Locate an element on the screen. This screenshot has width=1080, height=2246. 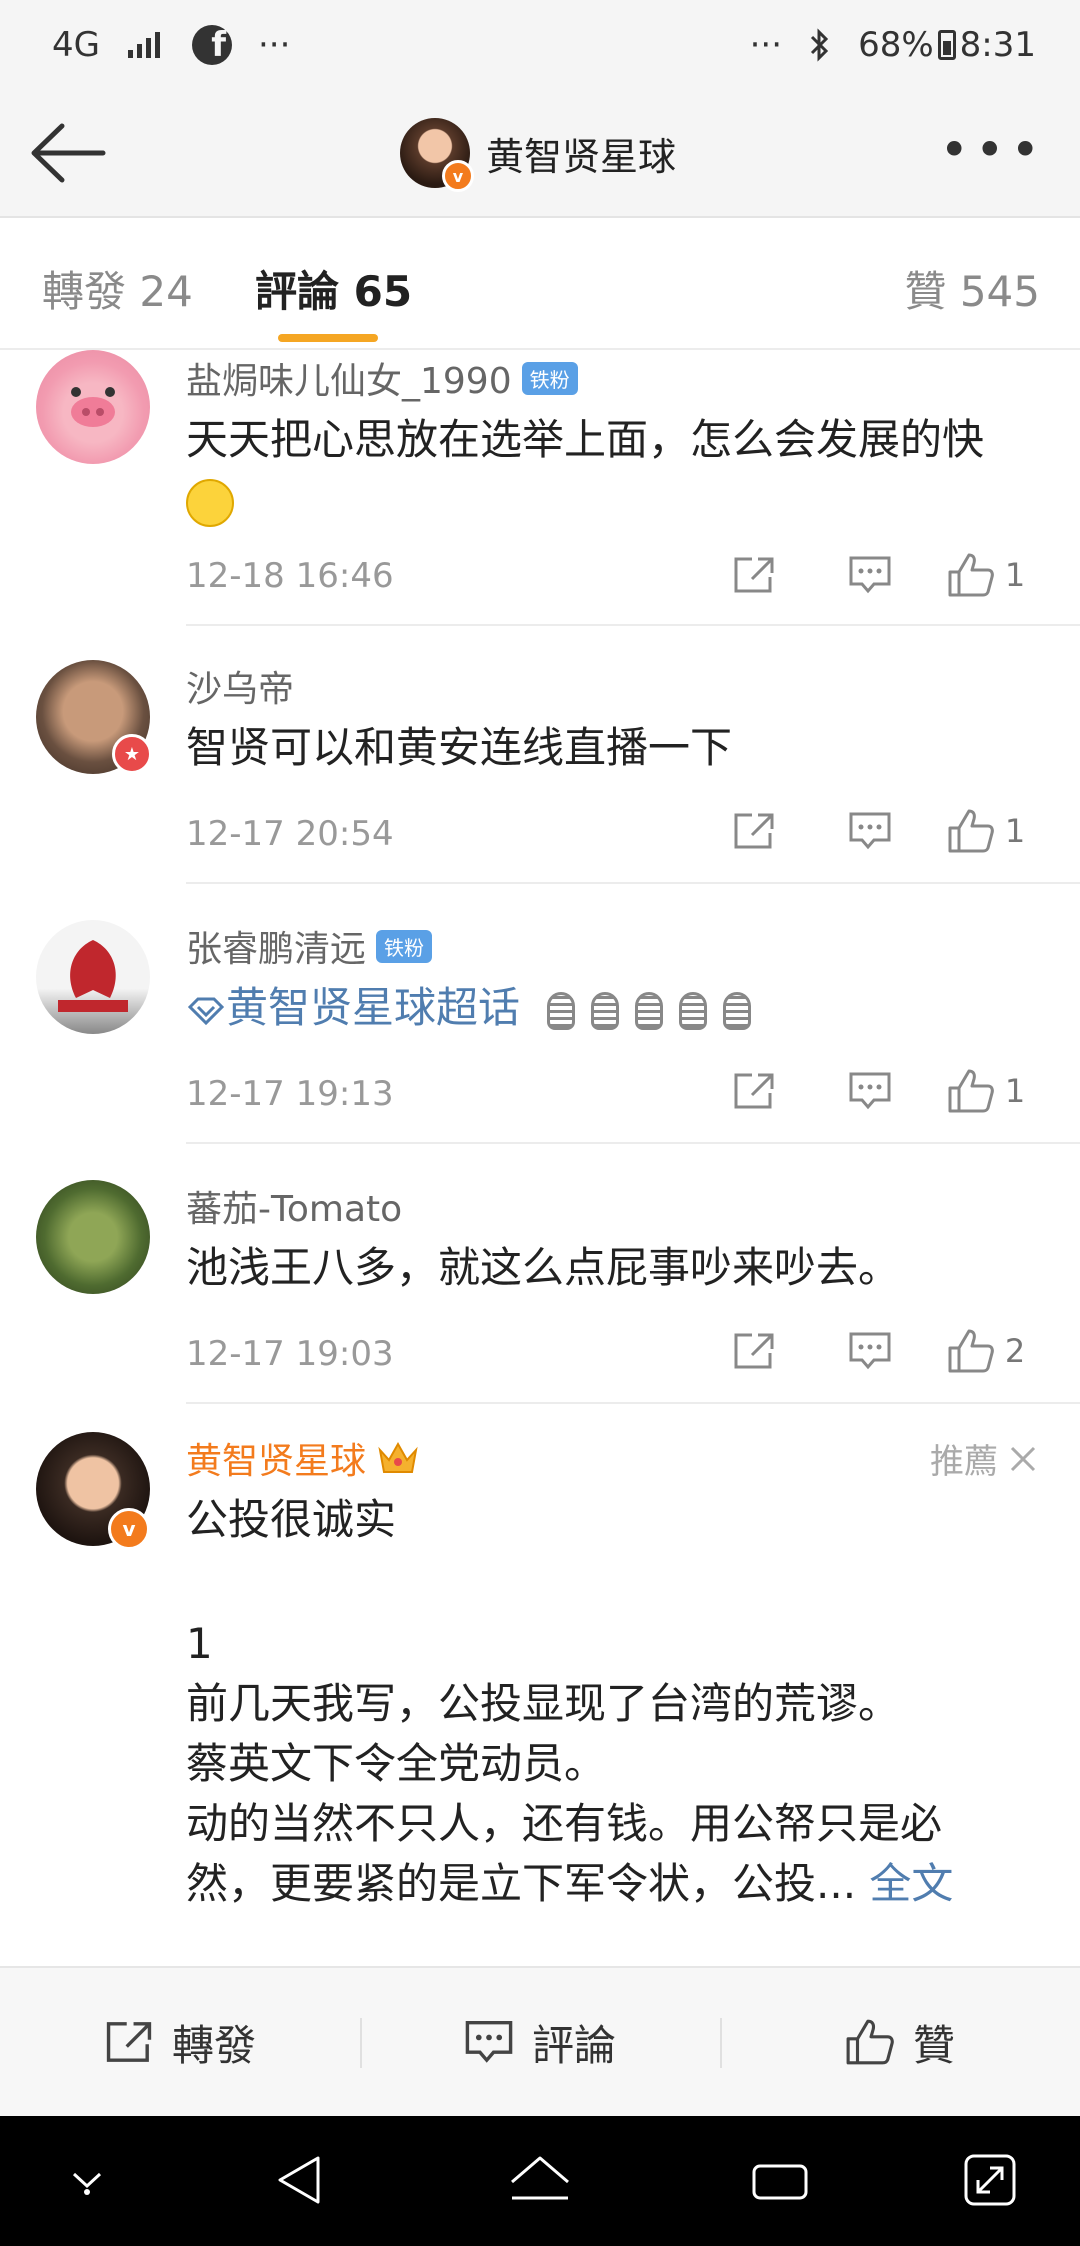
more-notifications: ··· is located at coordinates (274, 45).